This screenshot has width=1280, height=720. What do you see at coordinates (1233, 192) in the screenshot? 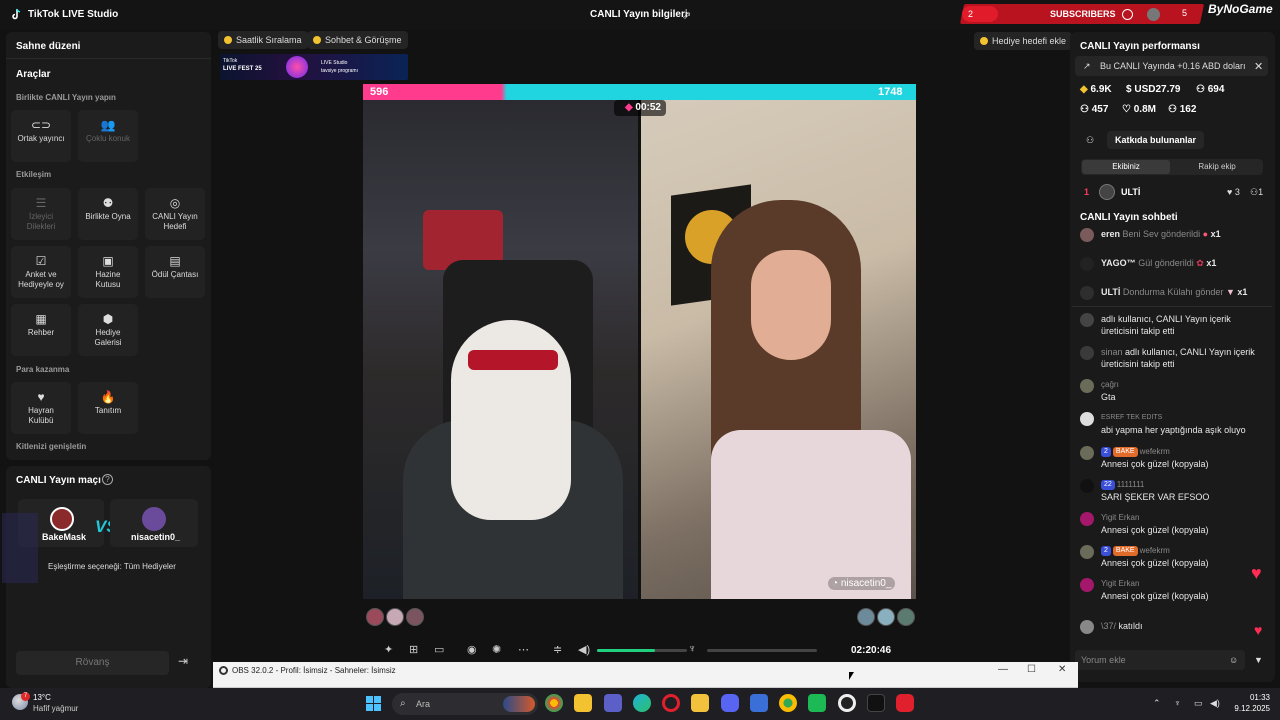
I see `rank-stat-likes: ♥ 3` at bounding box center [1233, 192].